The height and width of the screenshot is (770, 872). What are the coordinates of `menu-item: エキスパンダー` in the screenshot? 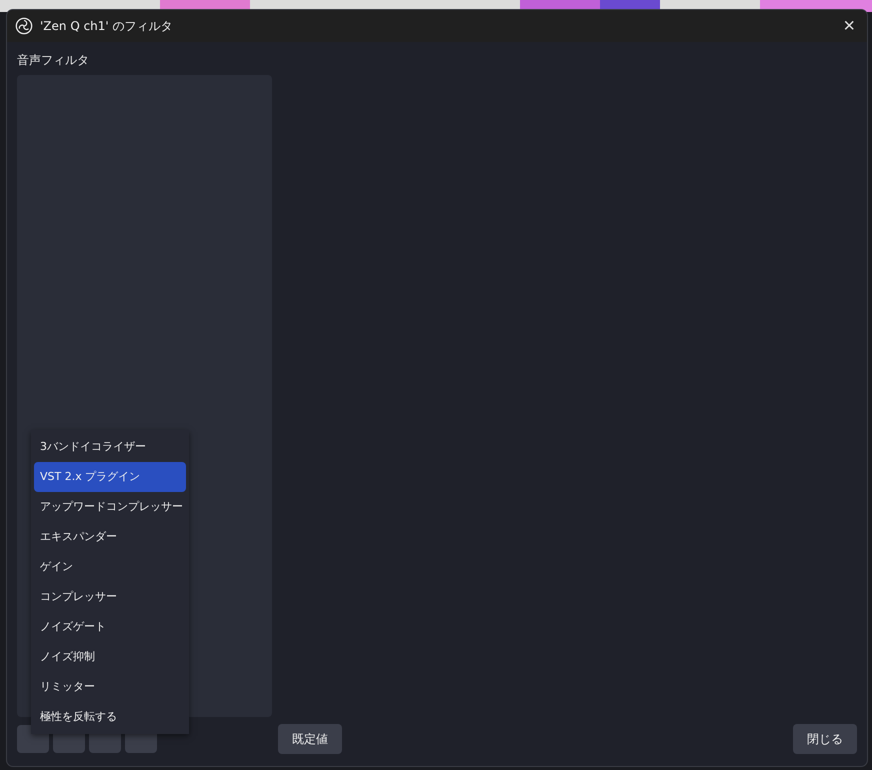 It's located at (110, 537).